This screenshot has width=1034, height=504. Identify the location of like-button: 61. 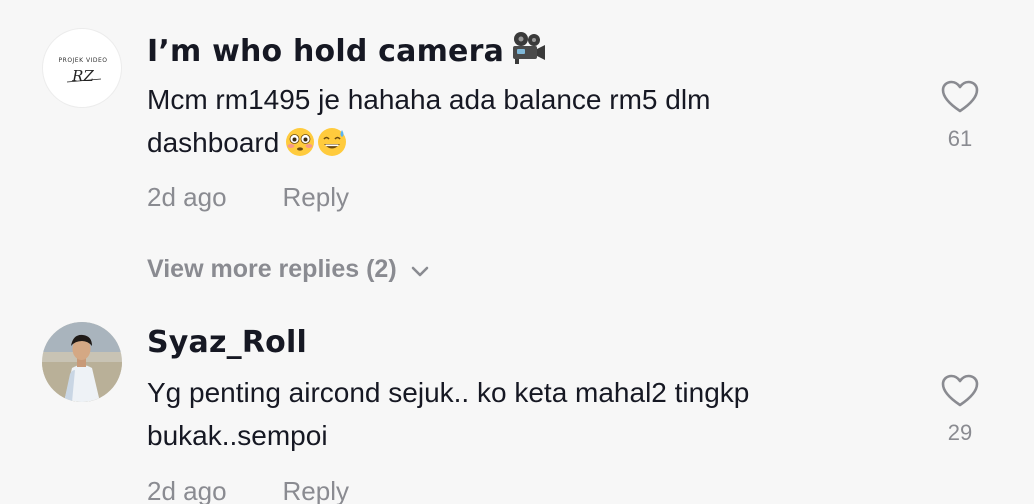
(960, 116).